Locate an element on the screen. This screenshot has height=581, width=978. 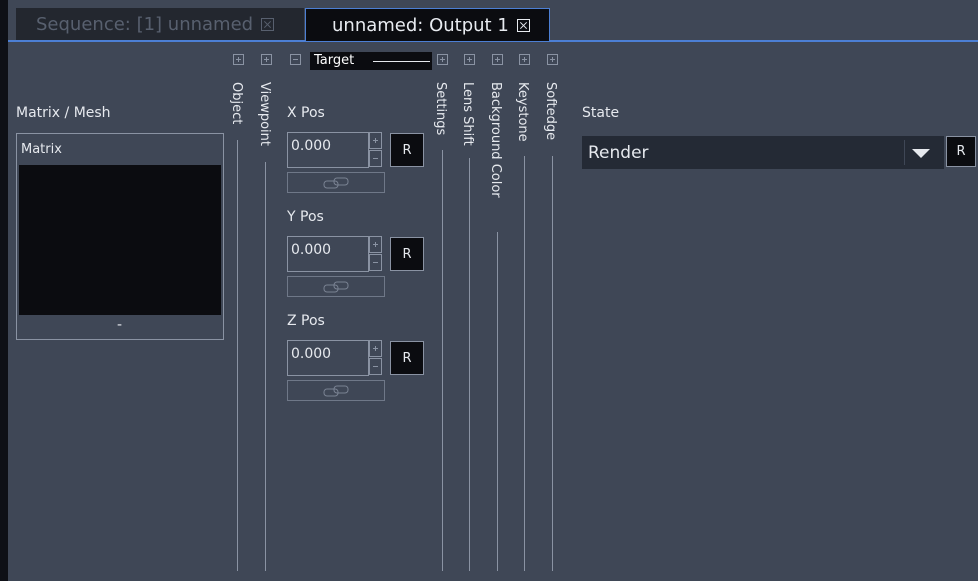
state-reset-button: R is located at coordinates (961, 151).